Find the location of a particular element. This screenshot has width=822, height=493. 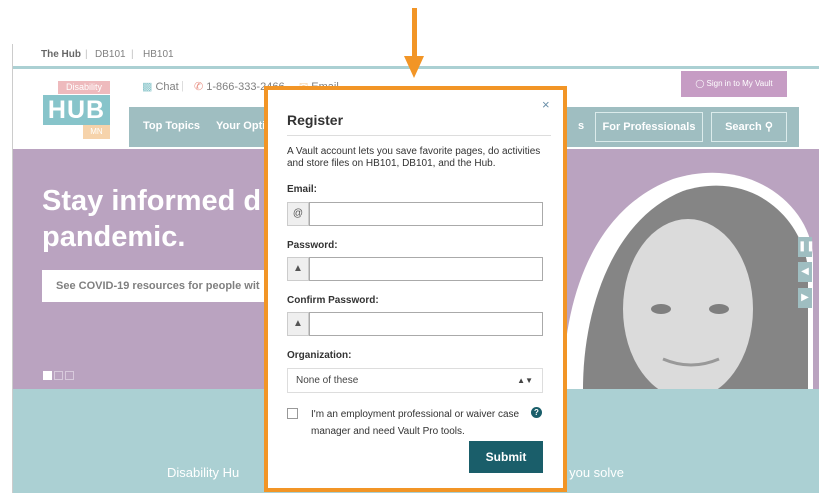

password-field: ▲ is located at coordinates (415, 269).